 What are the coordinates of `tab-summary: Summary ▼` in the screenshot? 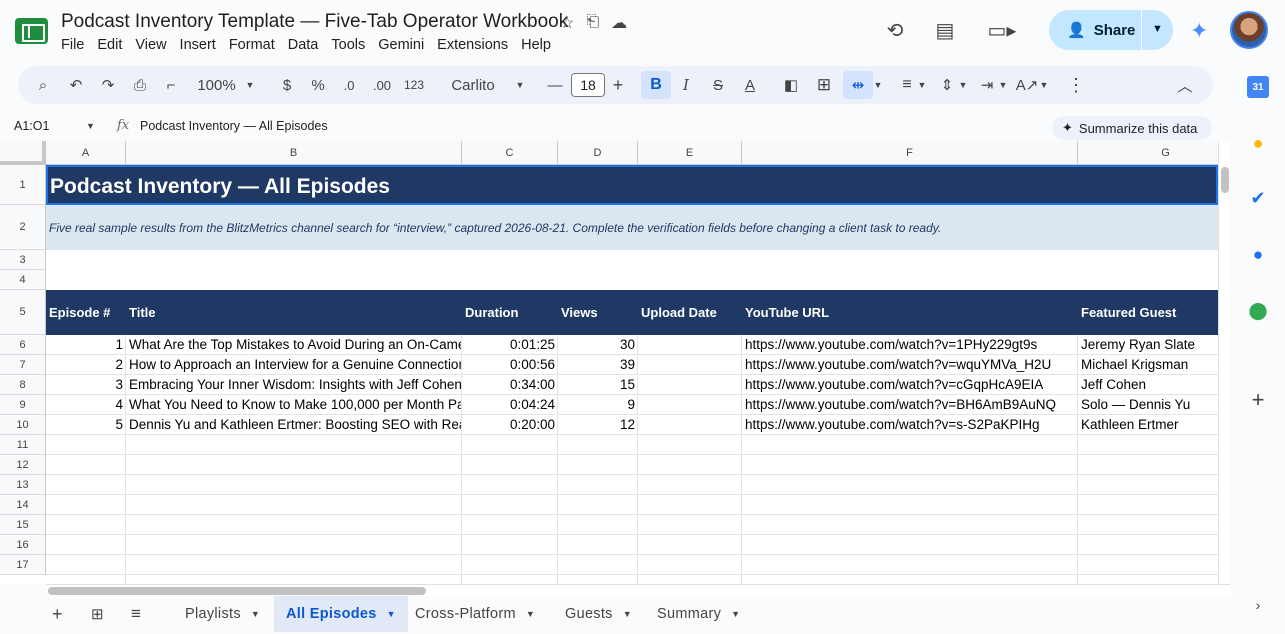 It's located at (698, 614).